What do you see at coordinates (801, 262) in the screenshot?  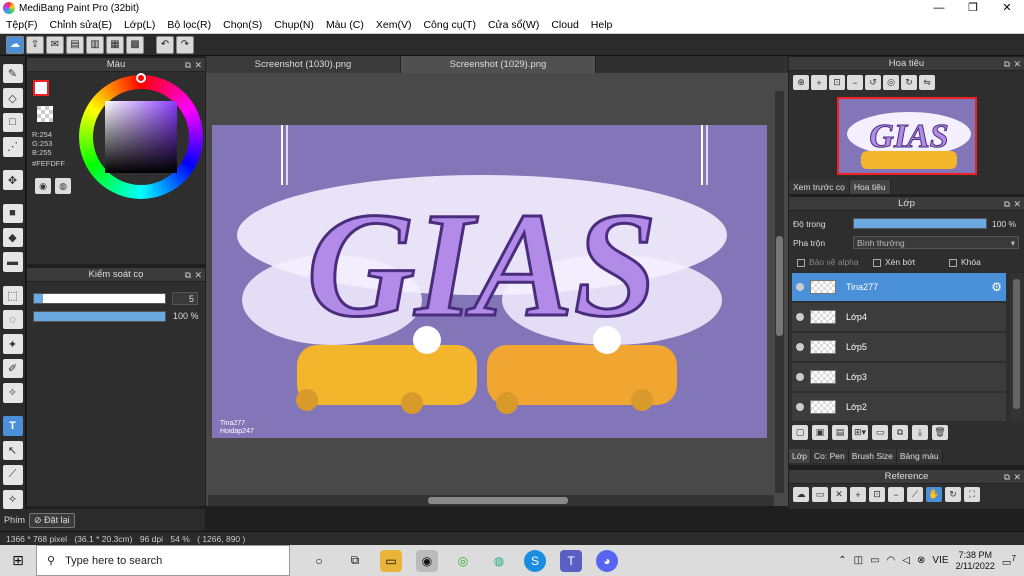 I see `protect-alpha-checkbox` at bounding box center [801, 262].